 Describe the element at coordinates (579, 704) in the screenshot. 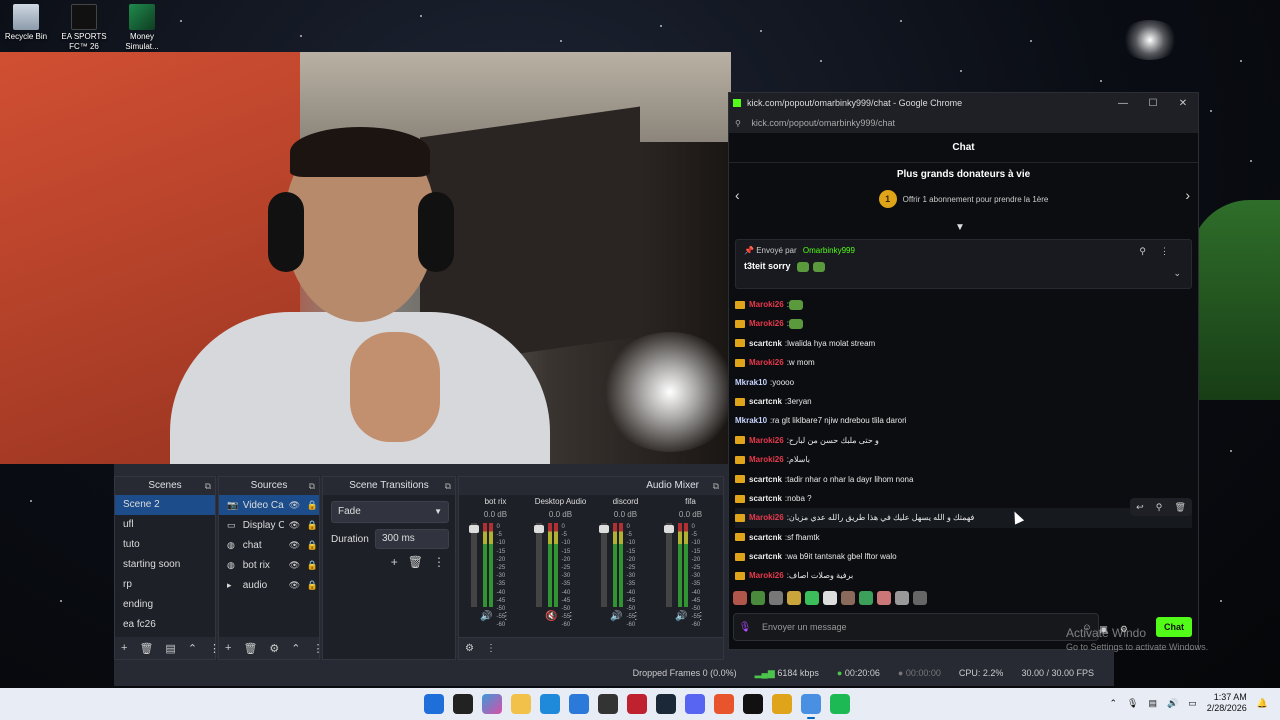

I see `store-icon` at that location.